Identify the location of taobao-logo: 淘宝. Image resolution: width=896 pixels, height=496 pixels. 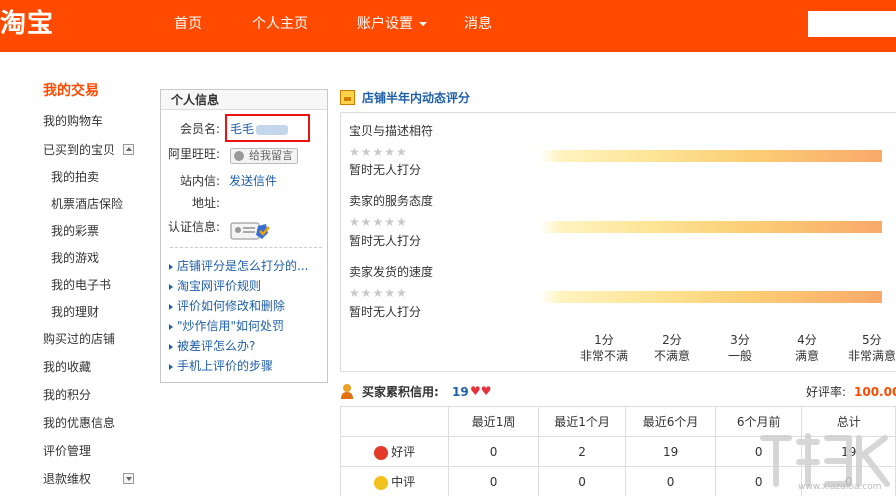
(27, 24).